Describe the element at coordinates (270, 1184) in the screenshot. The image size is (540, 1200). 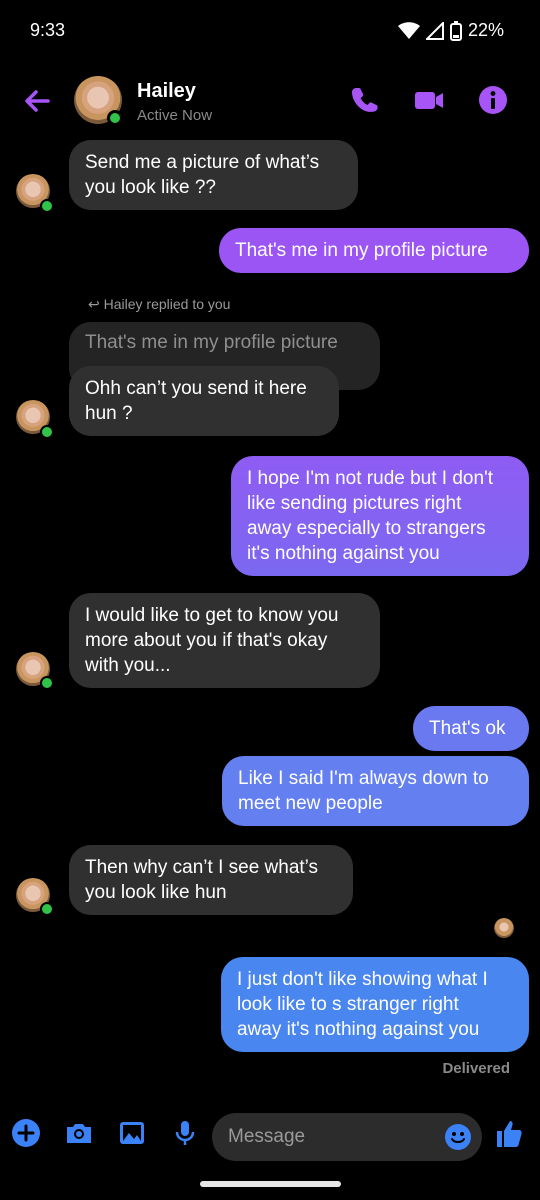
I see `home-indicator` at that location.